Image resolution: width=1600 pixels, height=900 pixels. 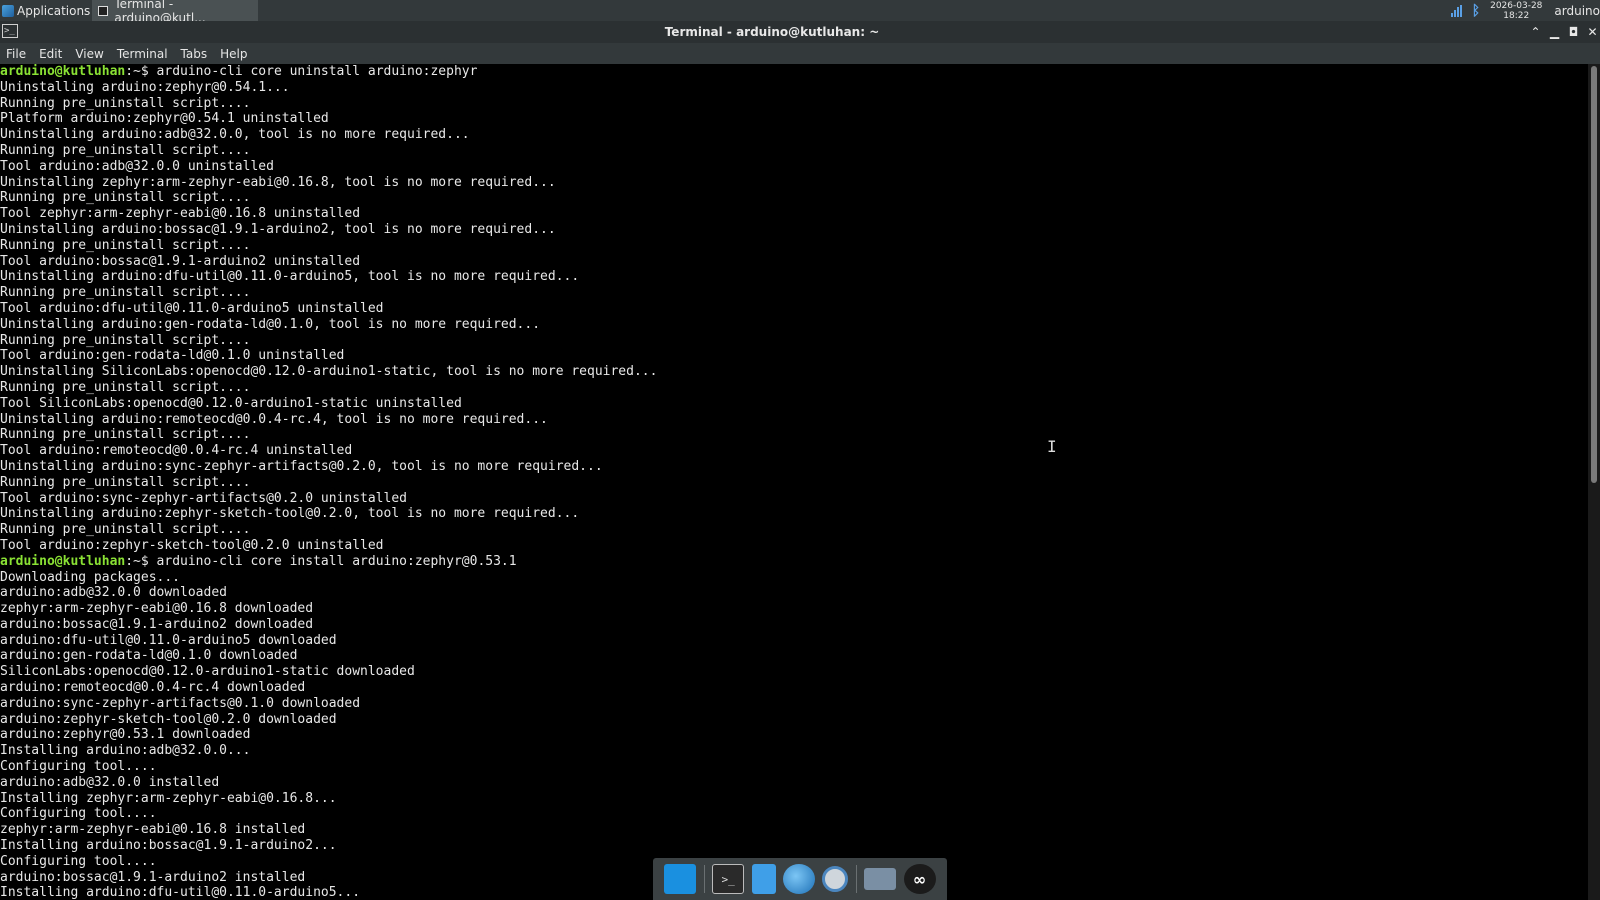 I want to click on terminal-output-line: arduino:adb@32.0.0 downloaded, so click(x=794, y=593).